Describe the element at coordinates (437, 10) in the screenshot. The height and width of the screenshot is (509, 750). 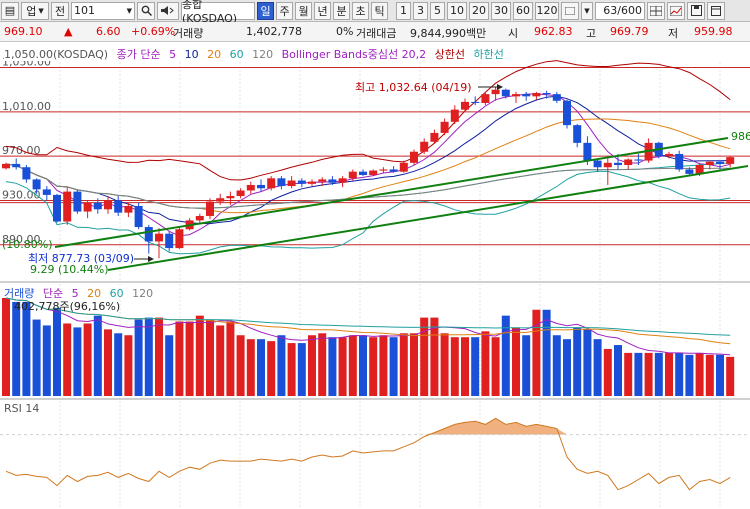
I see `tab-interval-5: 5` at that location.